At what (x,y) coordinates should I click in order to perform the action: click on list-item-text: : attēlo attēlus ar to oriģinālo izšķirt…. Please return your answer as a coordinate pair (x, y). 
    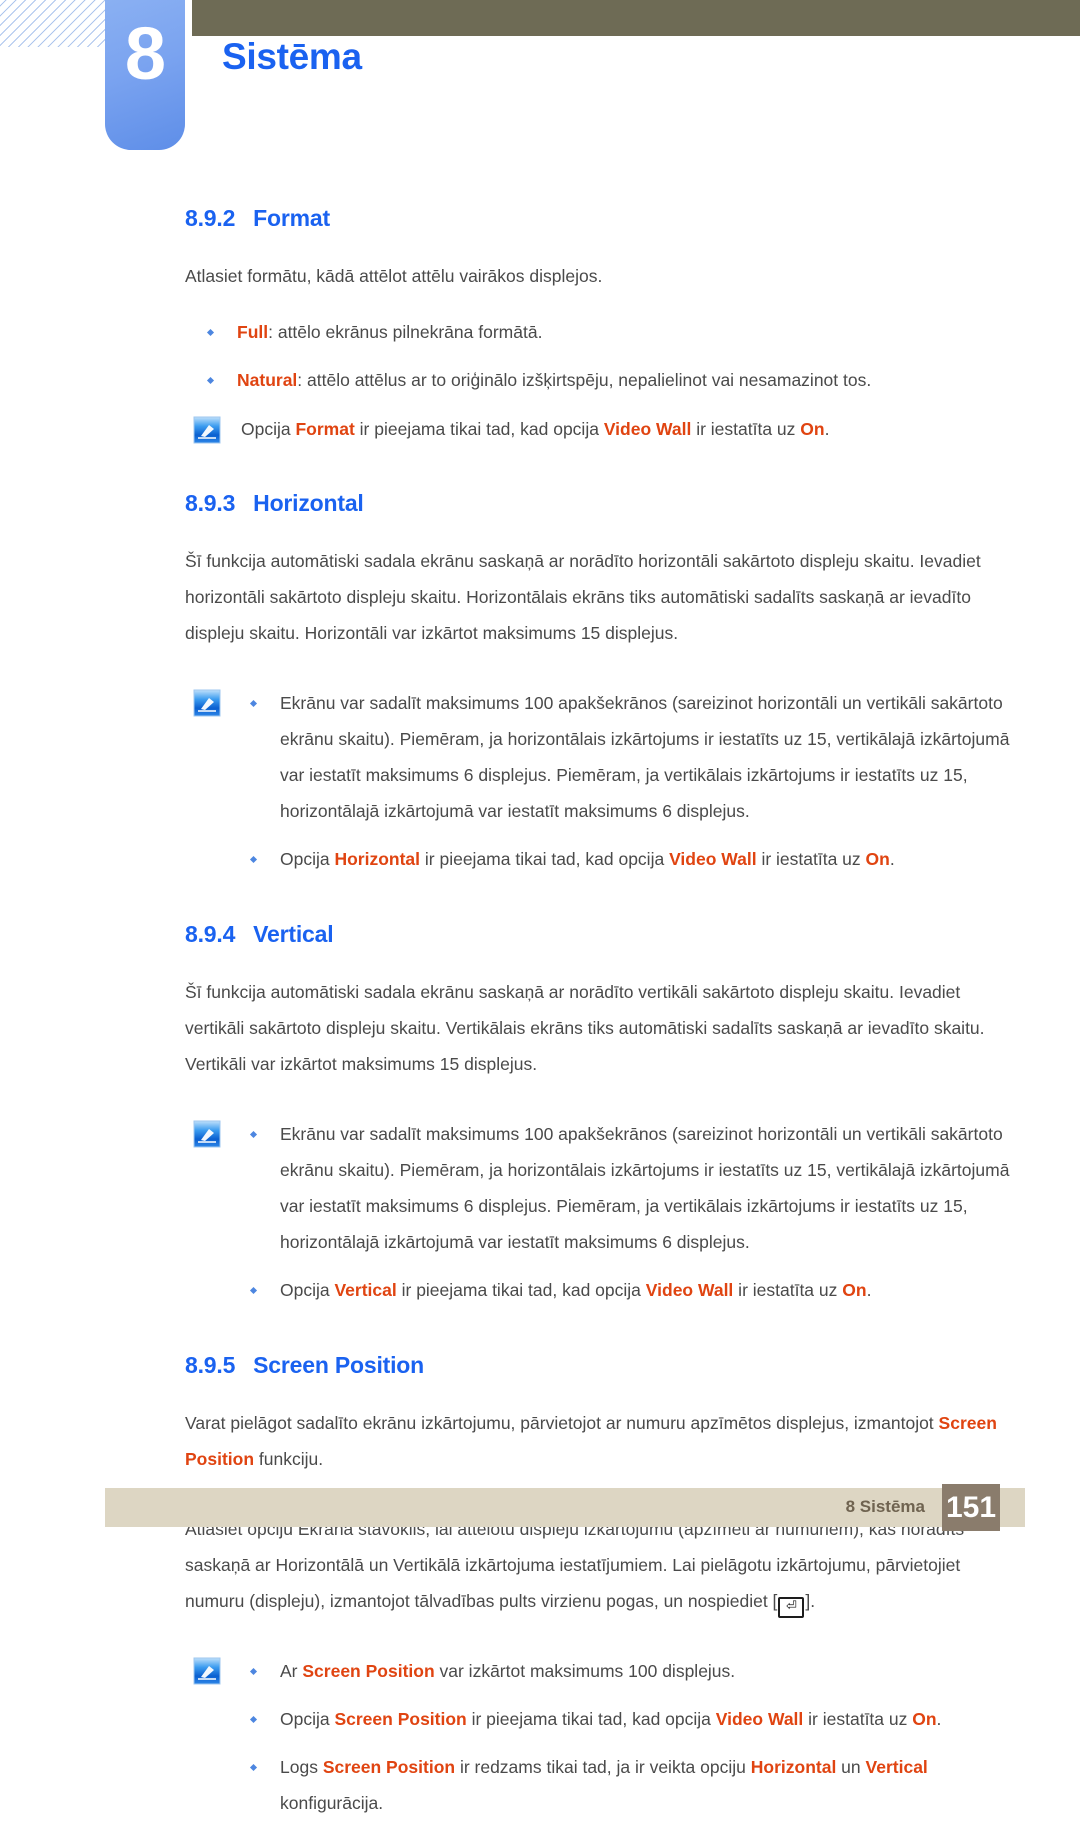
    Looking at the image, I should click on (584, 380).